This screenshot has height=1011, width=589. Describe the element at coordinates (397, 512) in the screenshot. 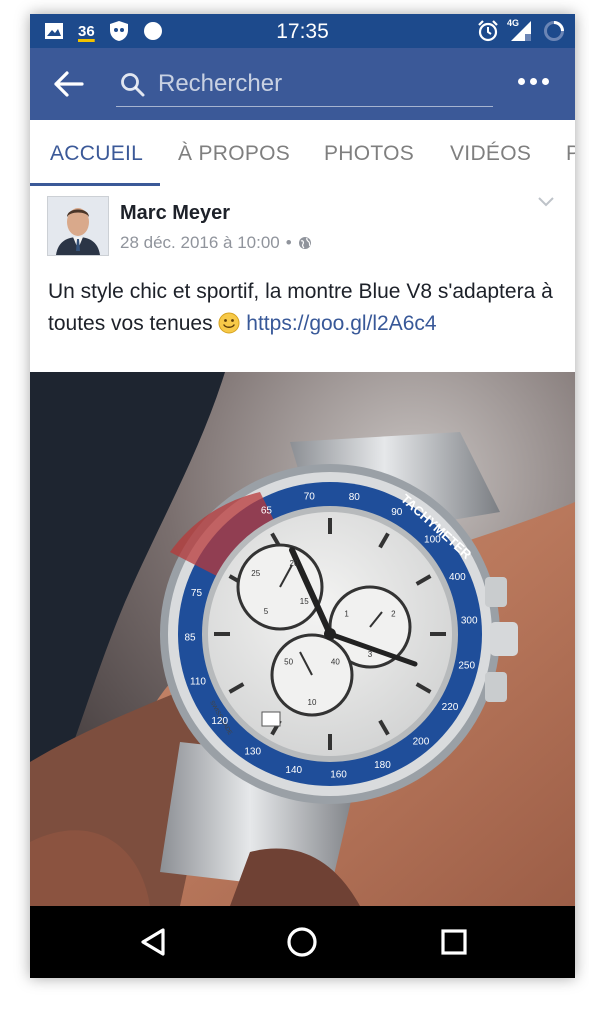

I see `tachymeter-number: 90` at that location.